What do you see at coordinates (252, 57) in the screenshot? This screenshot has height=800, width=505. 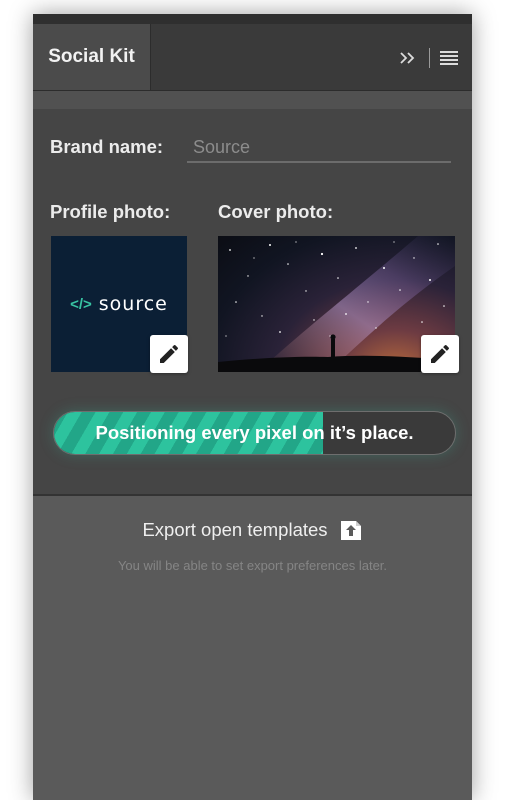 I see `panel-header: Social Kit` at bounding box center [252, 57].